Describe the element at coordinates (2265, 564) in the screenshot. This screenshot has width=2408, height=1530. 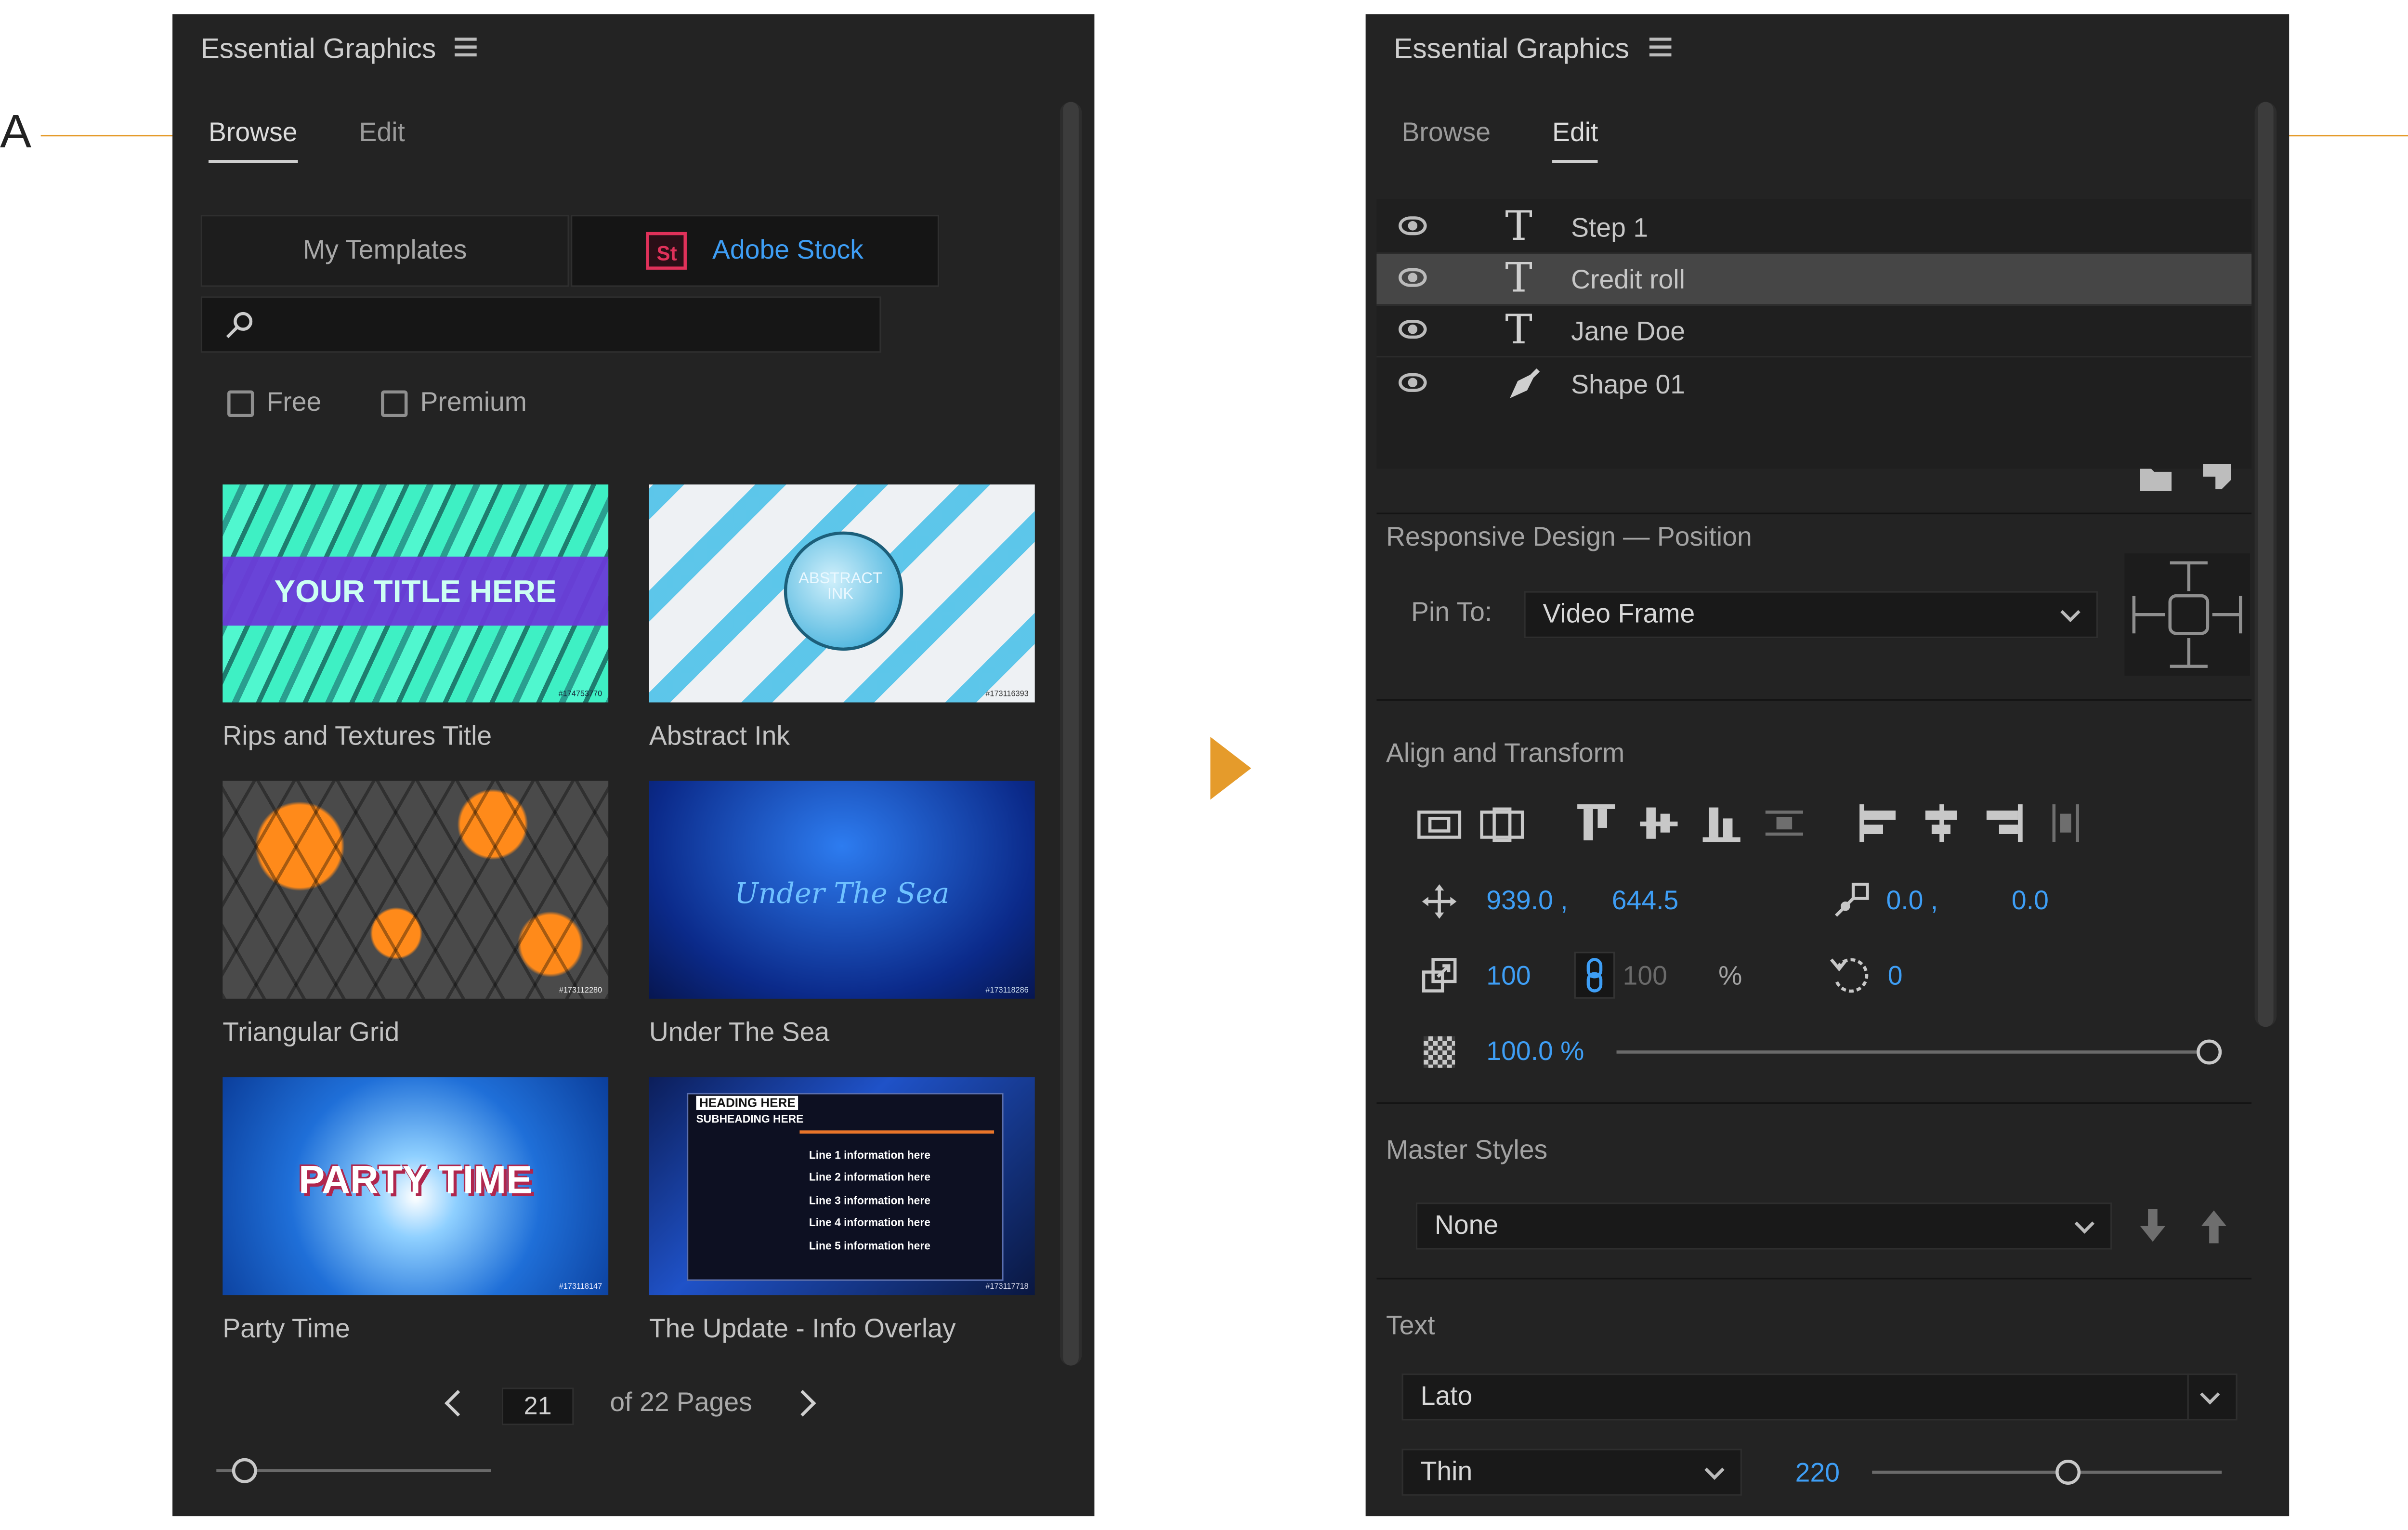
I see `edit-scrollbar` at that location.